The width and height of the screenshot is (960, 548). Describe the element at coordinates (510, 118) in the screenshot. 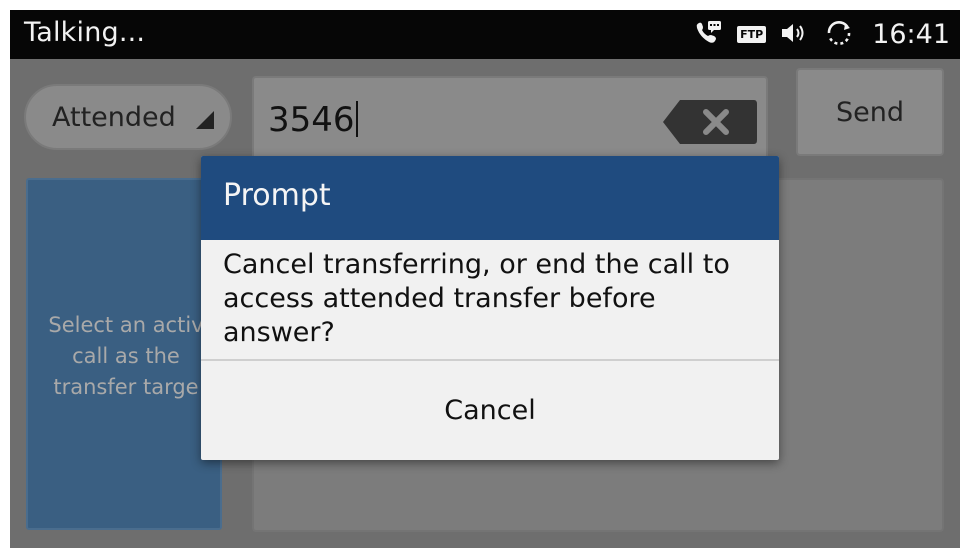

I see `transfer-number-input: 3546` at that location.